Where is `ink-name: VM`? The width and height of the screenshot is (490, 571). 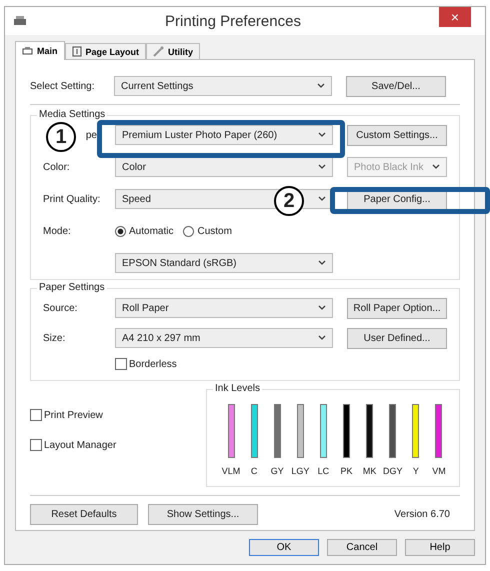 ink-name: VM is located at coordinates (439, 471).